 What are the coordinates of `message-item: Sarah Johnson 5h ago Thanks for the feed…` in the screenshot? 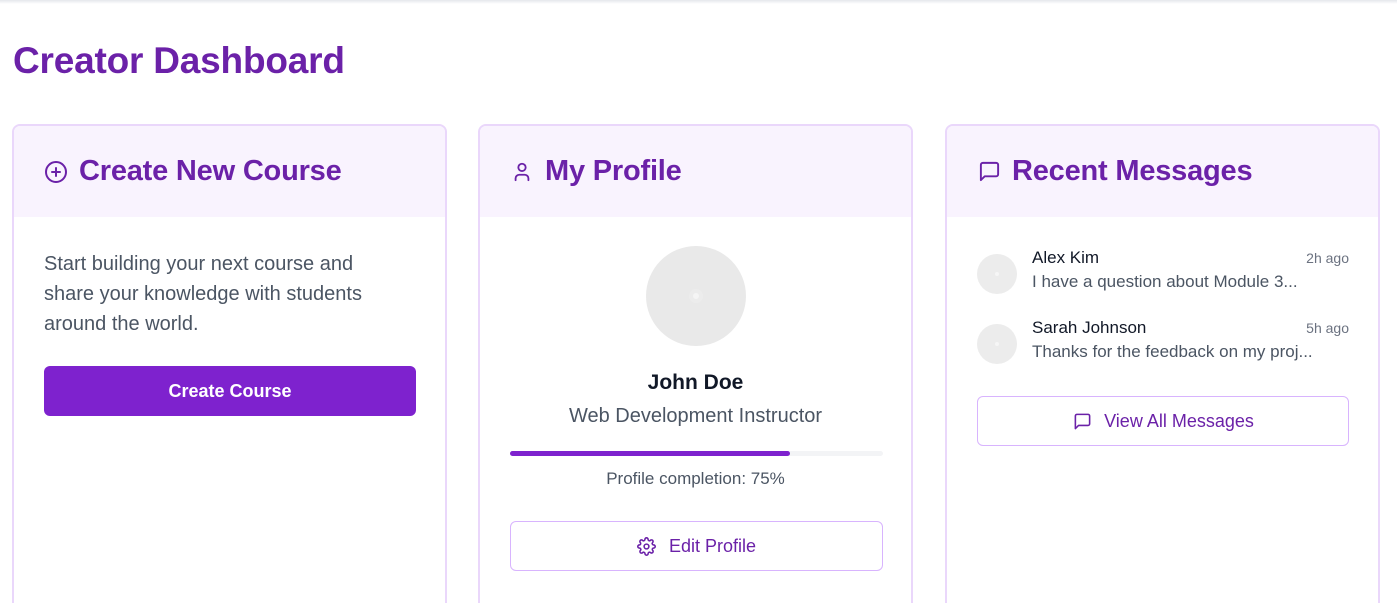 It's located at (1163, 343).